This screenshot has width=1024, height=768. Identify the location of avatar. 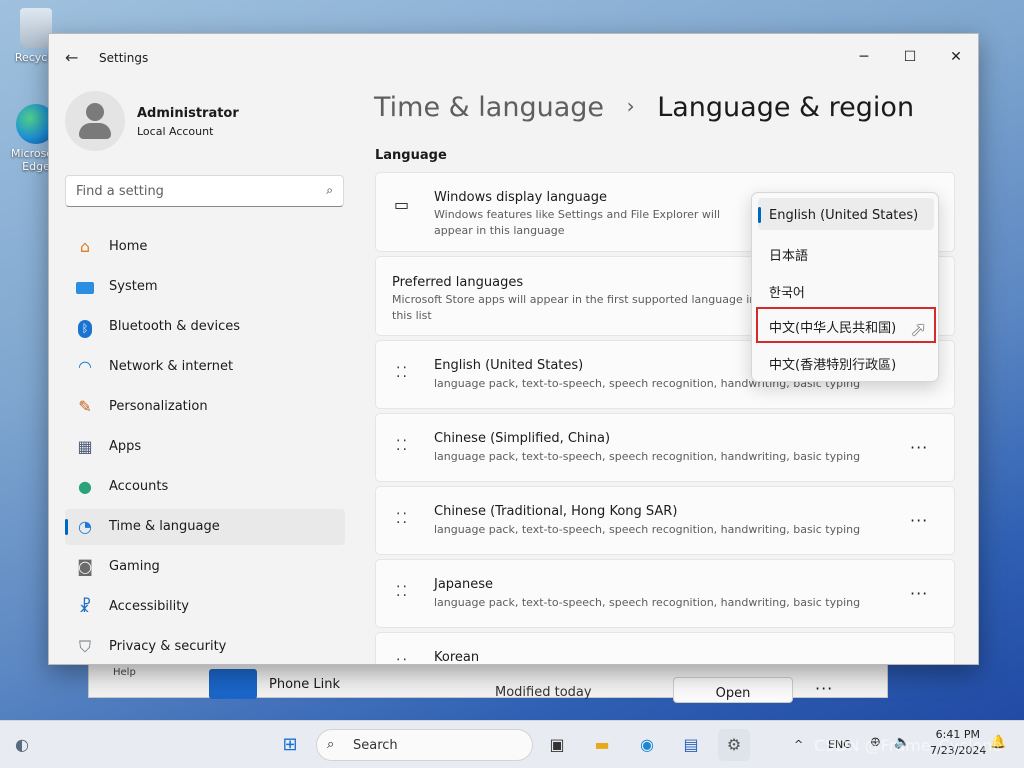
(95, 121).